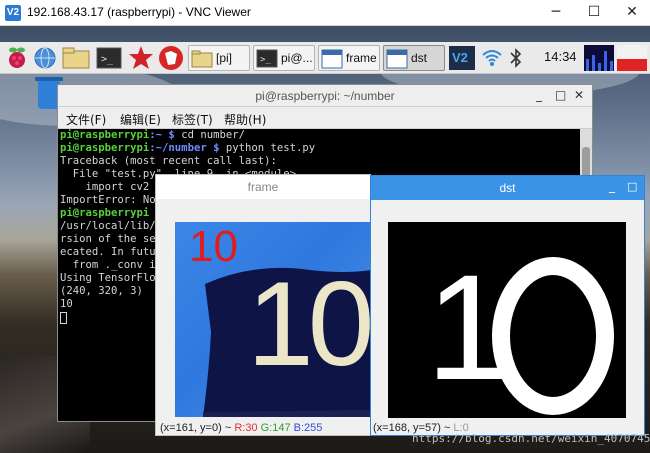 This screenshot has height=453, width=650. I want to click on taskbar-frame-button: frame, so click(349, 58).